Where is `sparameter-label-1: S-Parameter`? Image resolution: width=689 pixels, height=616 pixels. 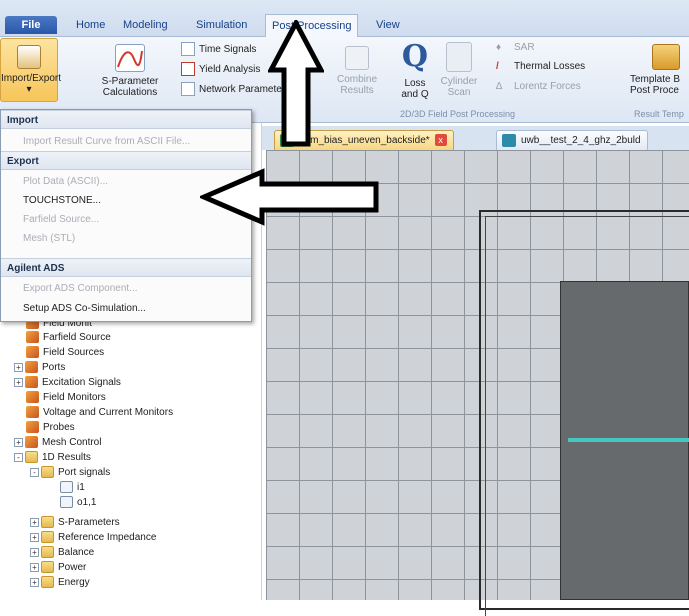
sparameter-label-1: S-Parameter is located at coordinates (130, 81).